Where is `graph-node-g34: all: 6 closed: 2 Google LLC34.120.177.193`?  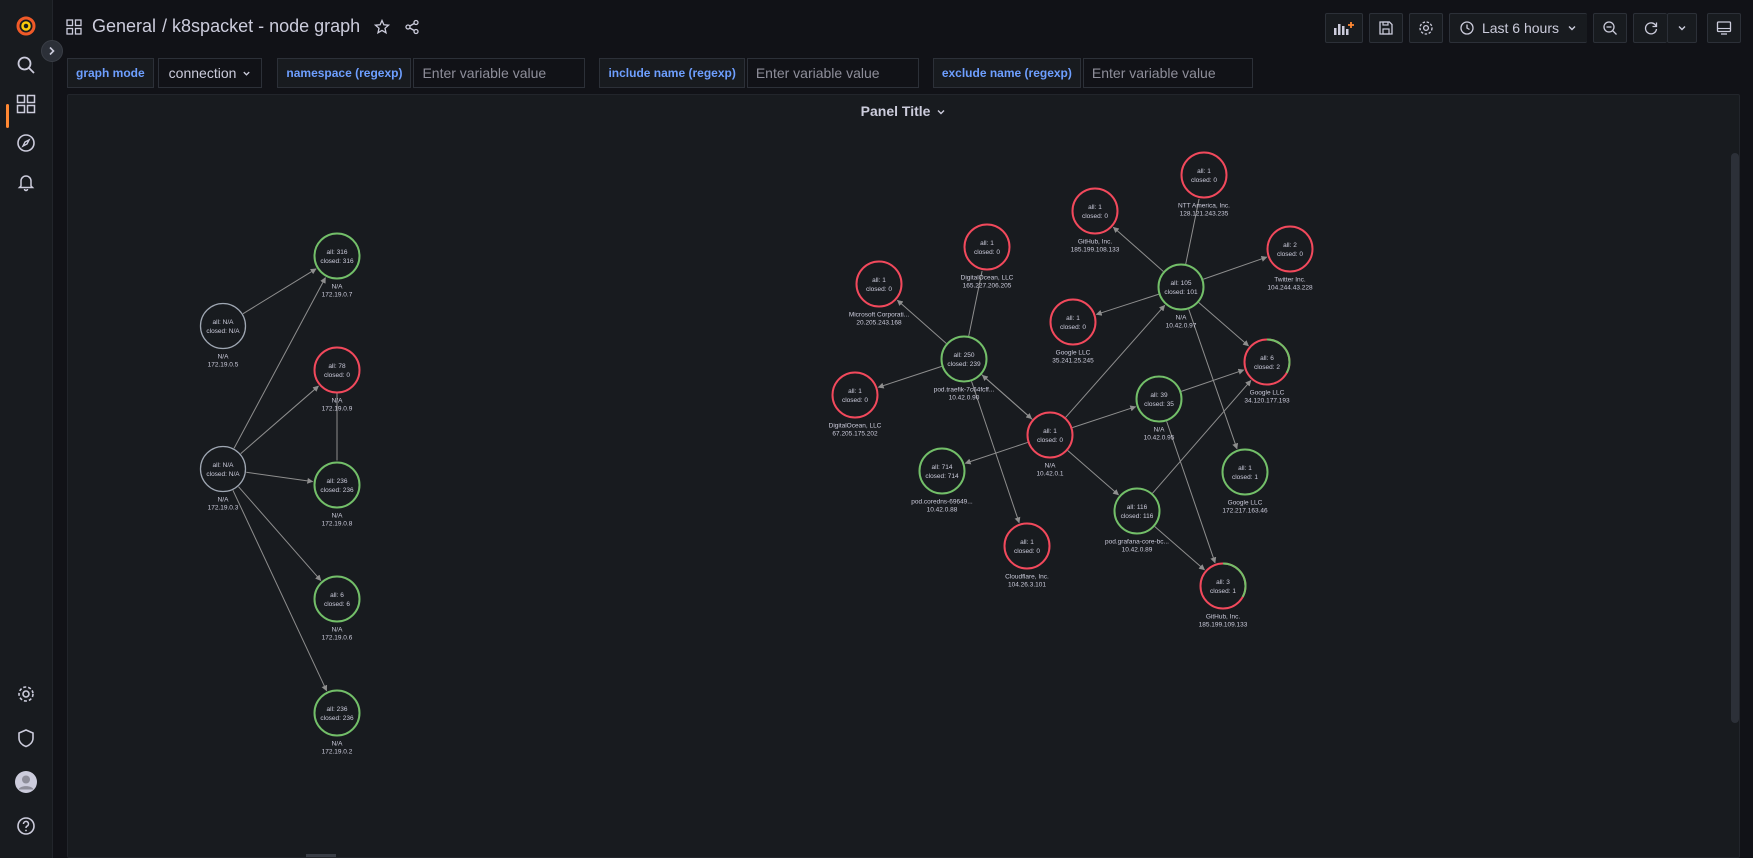
graph-node-g34: all: 6 closed: 2 Google LLC34.120.177.193 is located at coordinates (1267, 371).